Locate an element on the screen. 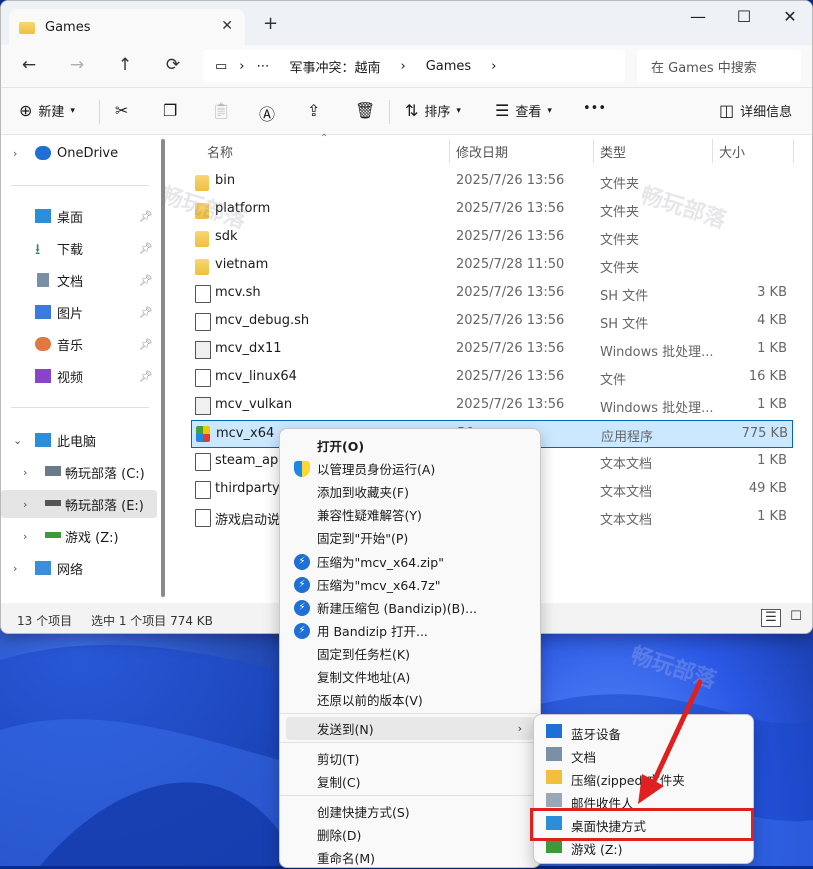 This screenshot has height=869, width=813. title-bar: Games ✕ + — ☐ ✕ is located at coordinates (406, 23).